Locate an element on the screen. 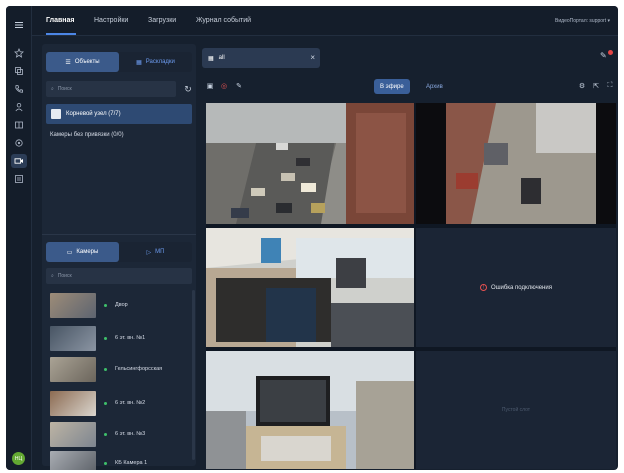 This screenshot has width=624, height=473. empty-slot-label: Пустой слот is located at coordinates (516, 410).